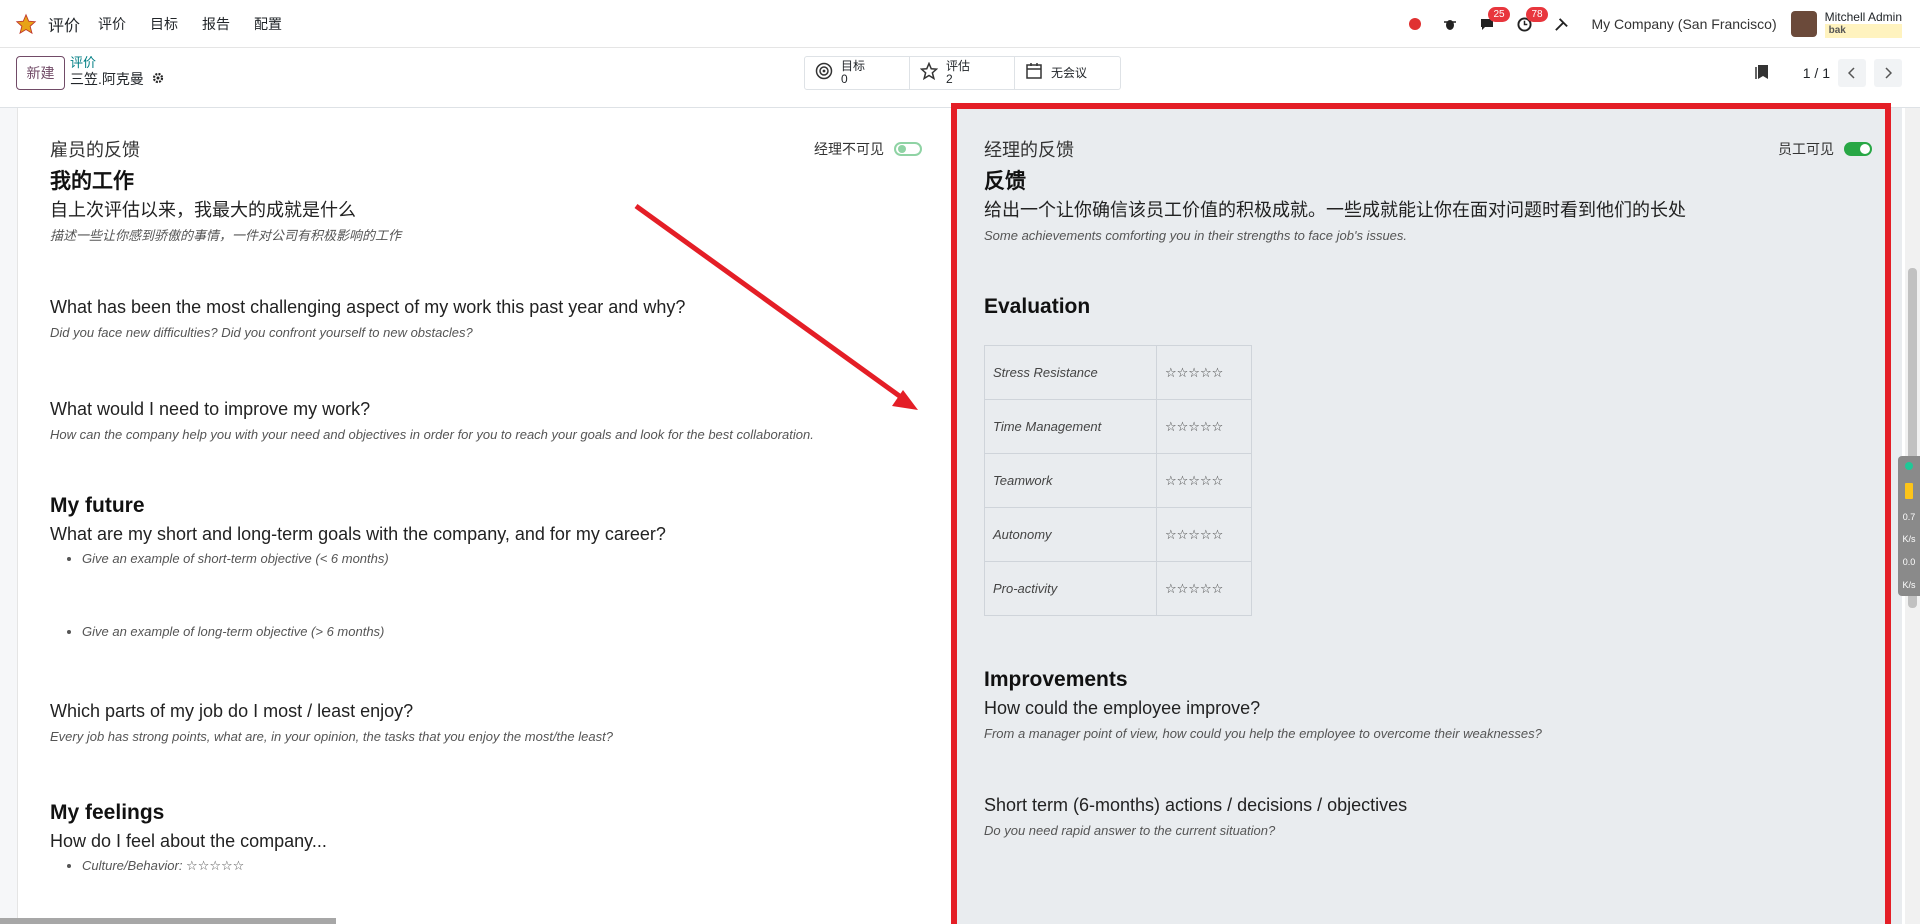 This screenshot has height=924, width=1920. What do you see at coordinates (64, 24) in the screenshot?
I see `app-name: 评价` at bounding box center [64, 24].